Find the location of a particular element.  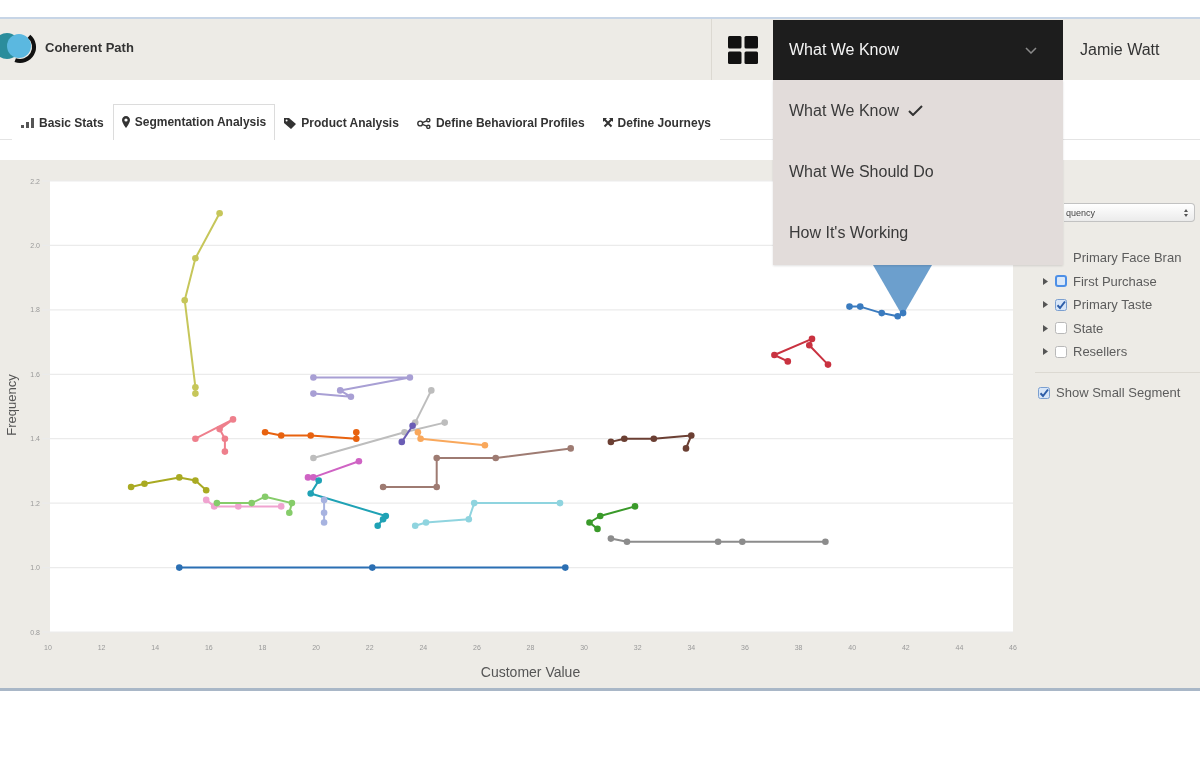

attribute-label: Primary Face Bran is located at coordinates (1127, 258).